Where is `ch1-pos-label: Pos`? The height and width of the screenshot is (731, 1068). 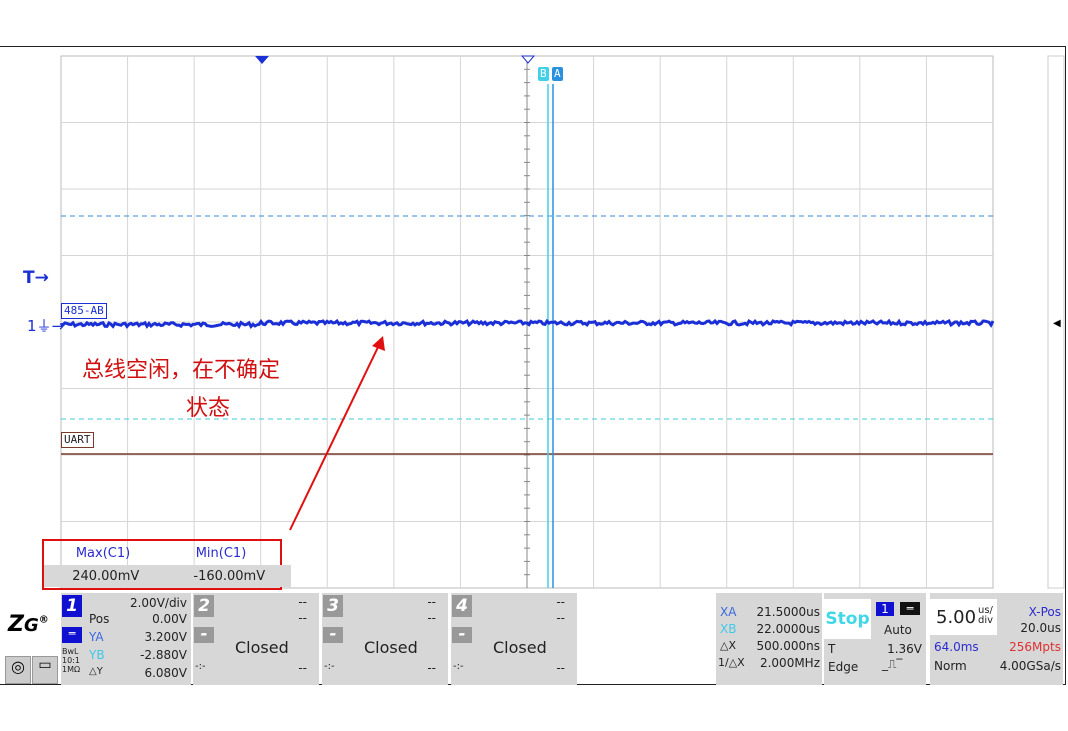 ch1-pos-label: Pos is located at coordinates (99, 619).